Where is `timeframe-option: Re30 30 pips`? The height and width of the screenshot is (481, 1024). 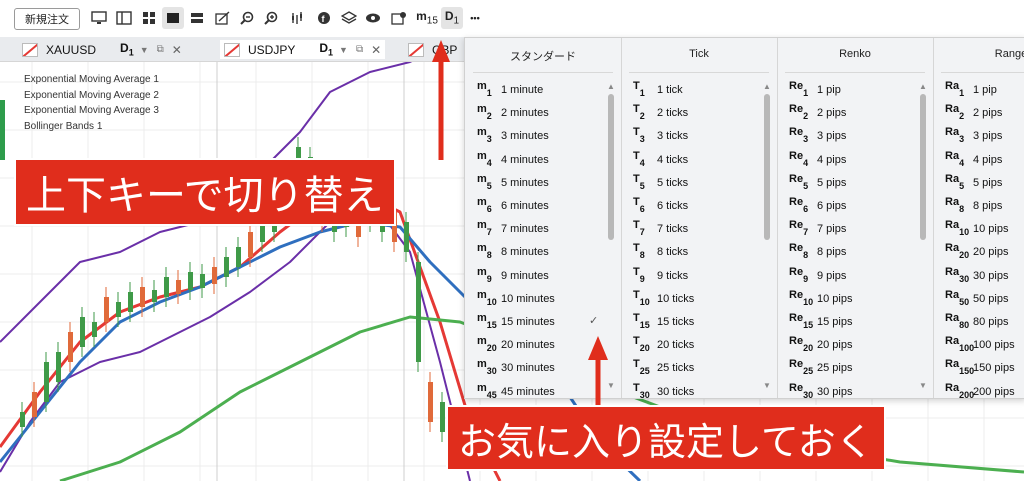 timeframe-option: Re30 30 pips is located at coordinates (820, 390).